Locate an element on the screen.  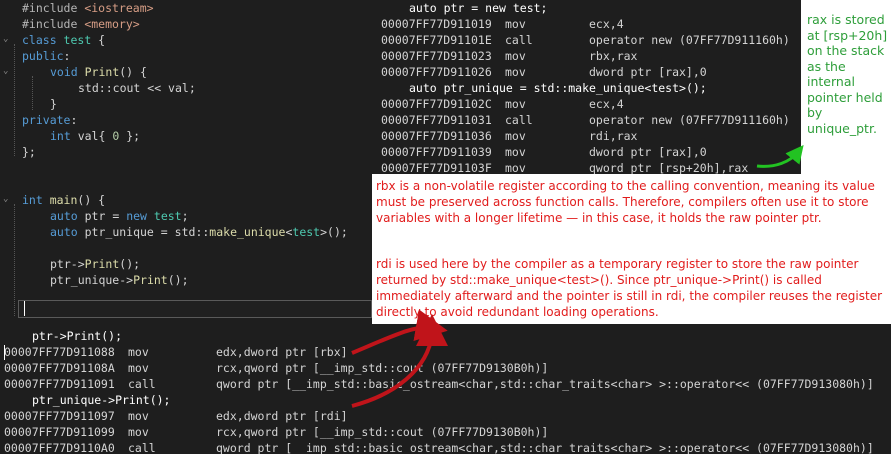
asm-operands: rbx,rax is located at coordinates (613, 56).